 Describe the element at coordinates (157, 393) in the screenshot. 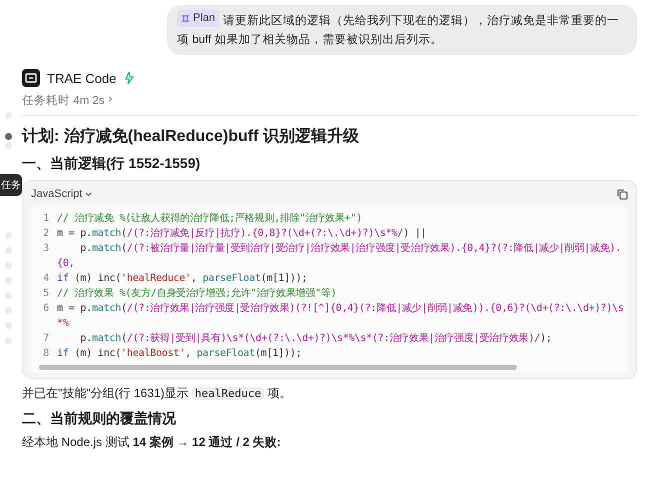

I see `paragraph: 并已在"技能"分组(行 1631)显示 healReduce 项。` at that location.